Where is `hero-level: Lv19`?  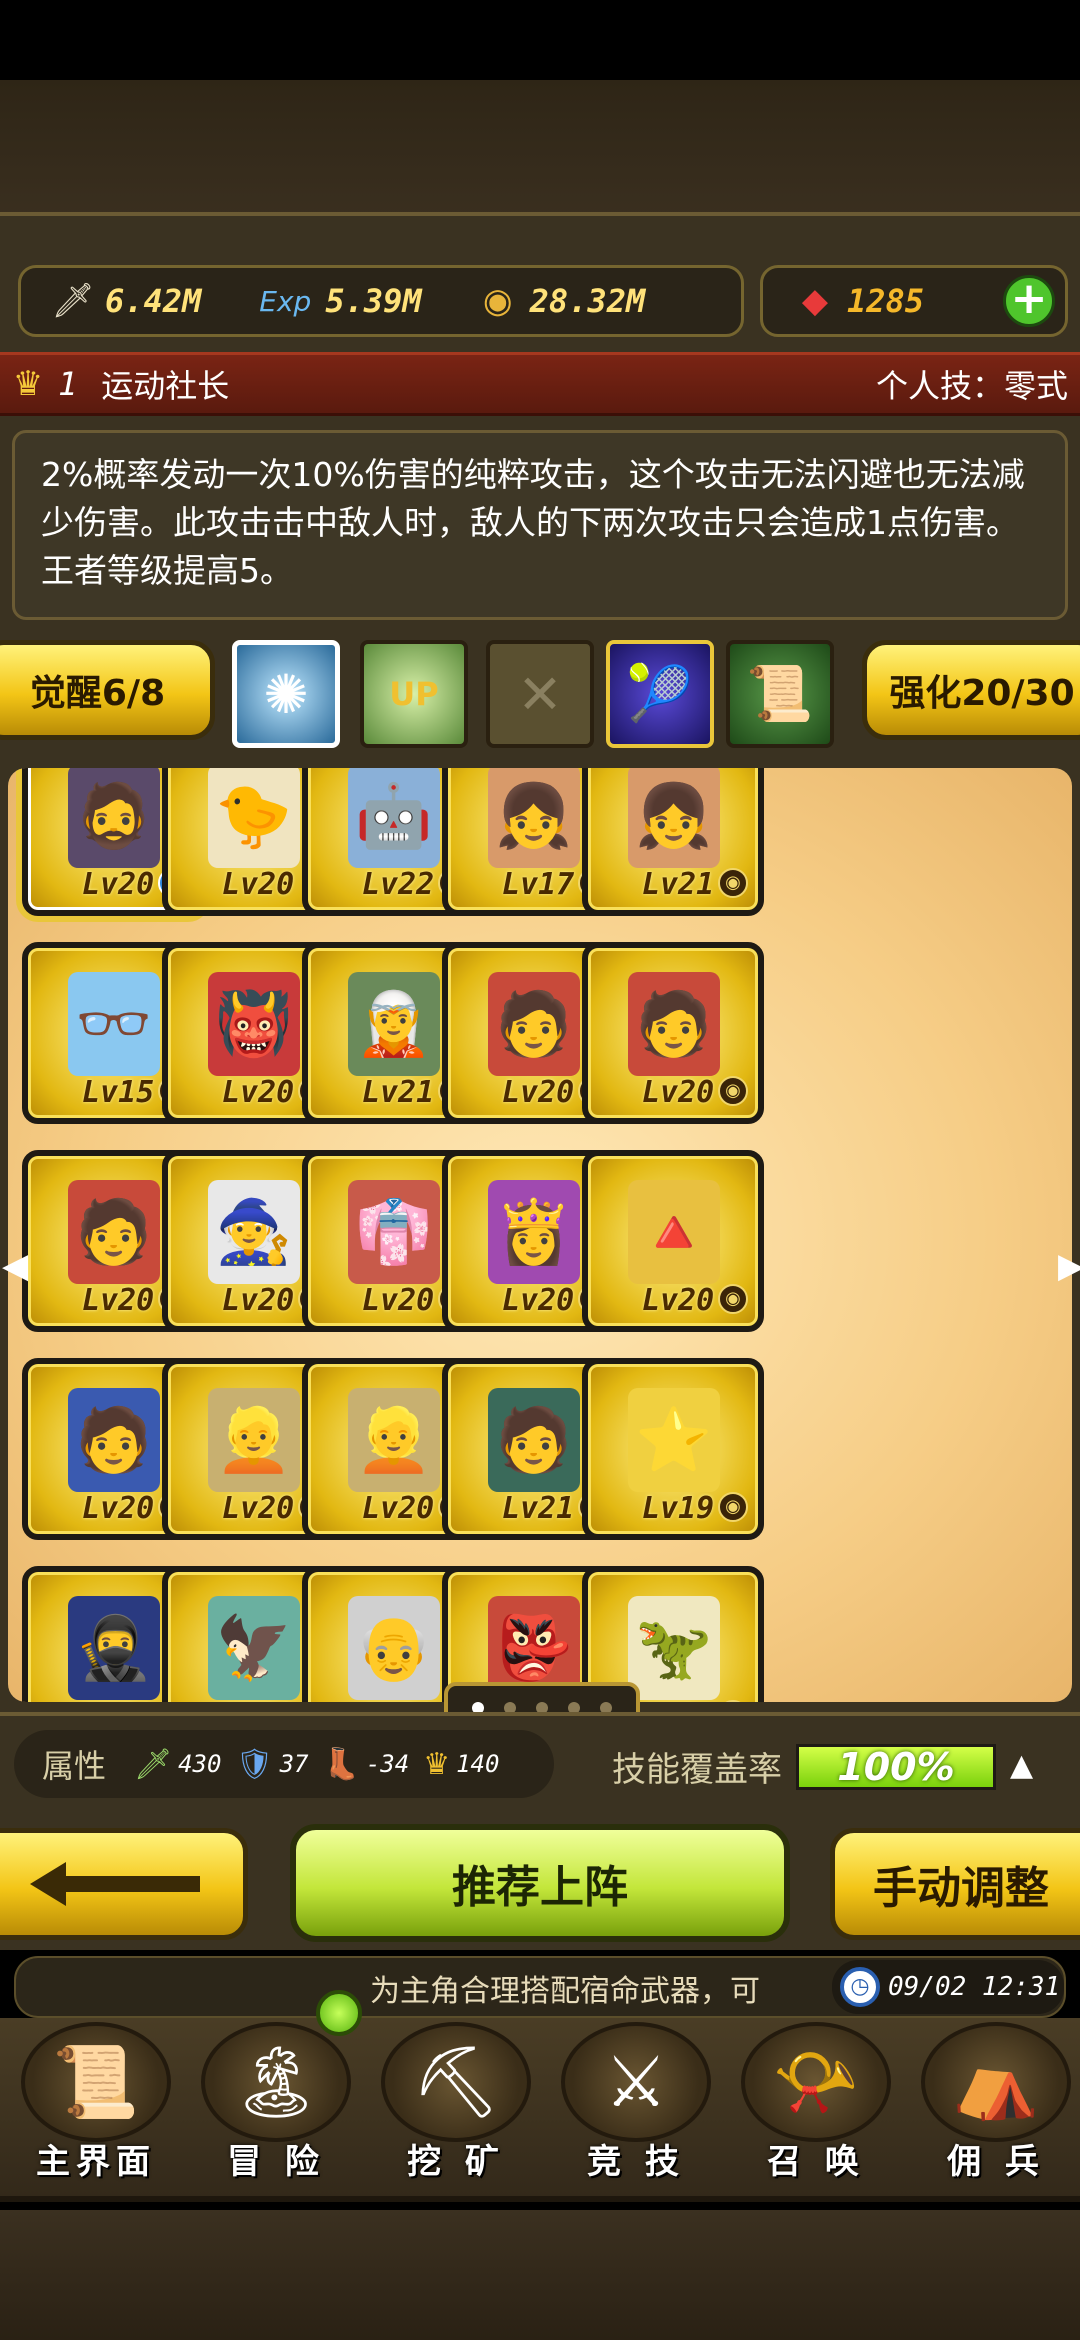
hero-level: Lv19 is located at coordinates (678, 1508).